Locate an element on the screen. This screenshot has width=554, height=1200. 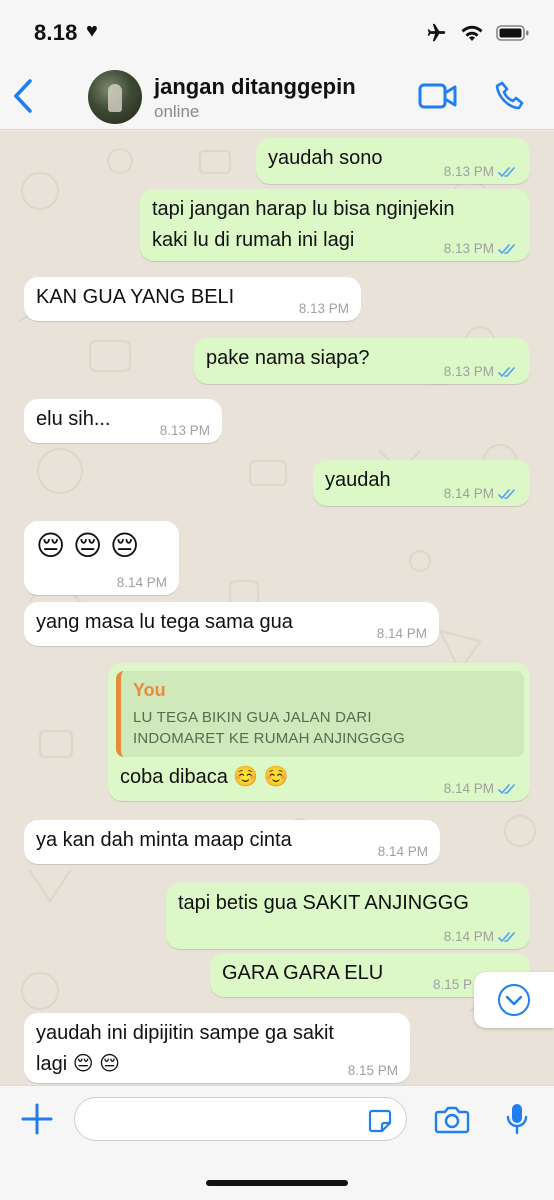
message-text: tapi betis gua SAKIT ANJINGGG is located at coordinates (323, 903).